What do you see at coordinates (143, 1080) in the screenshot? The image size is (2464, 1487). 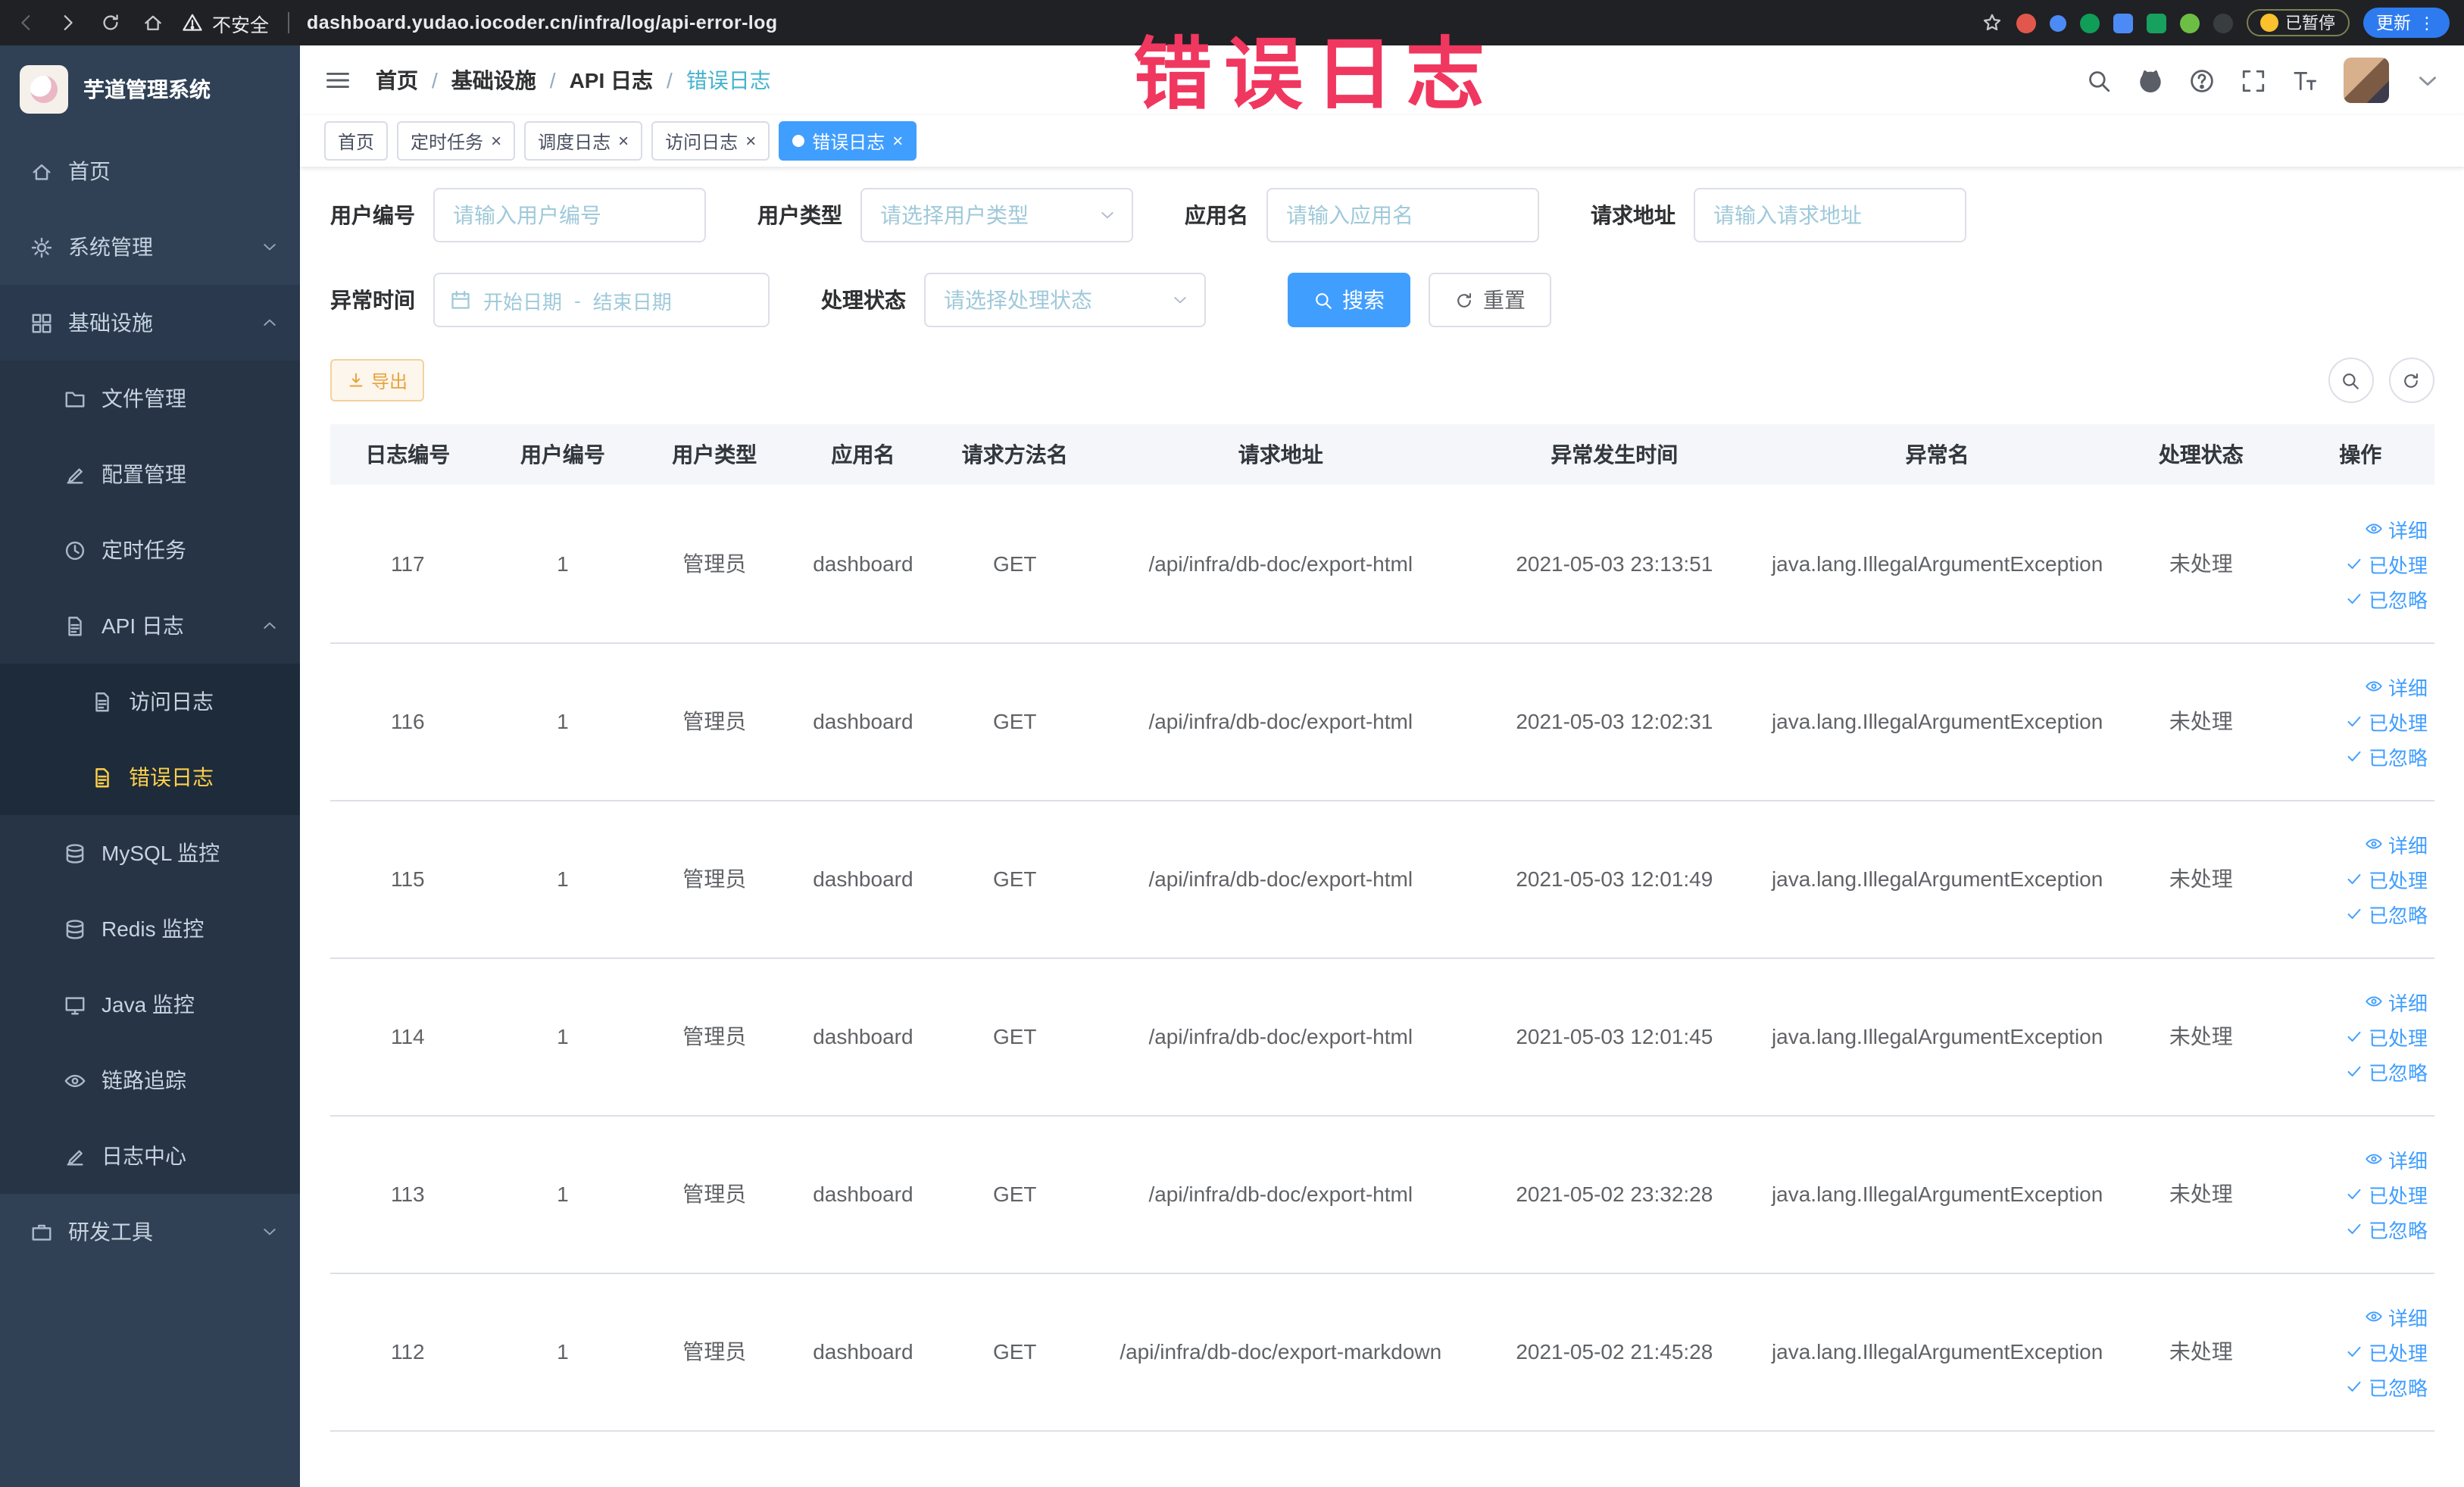 I see `sidebar-item-label: 链路追踪` at bounding box center [143, 1080].